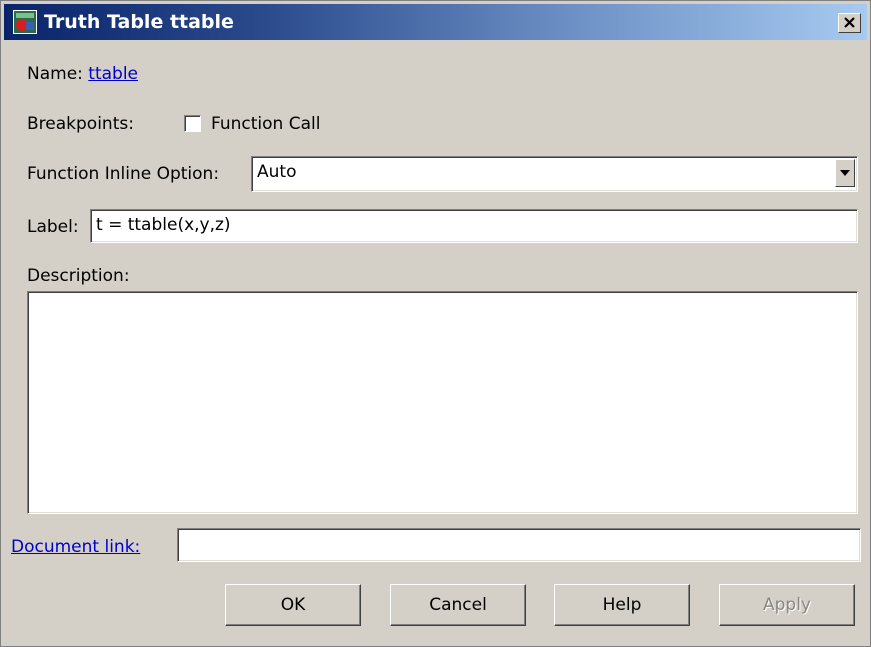 This screenshot has height=647, width=871. I want to click on name-label: Name:, so click(55, 74).